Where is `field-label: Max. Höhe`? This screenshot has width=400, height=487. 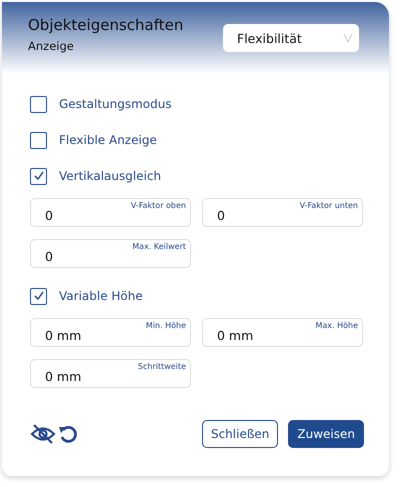
field-label: Max. Höhe is located at coordinates (336, 325).